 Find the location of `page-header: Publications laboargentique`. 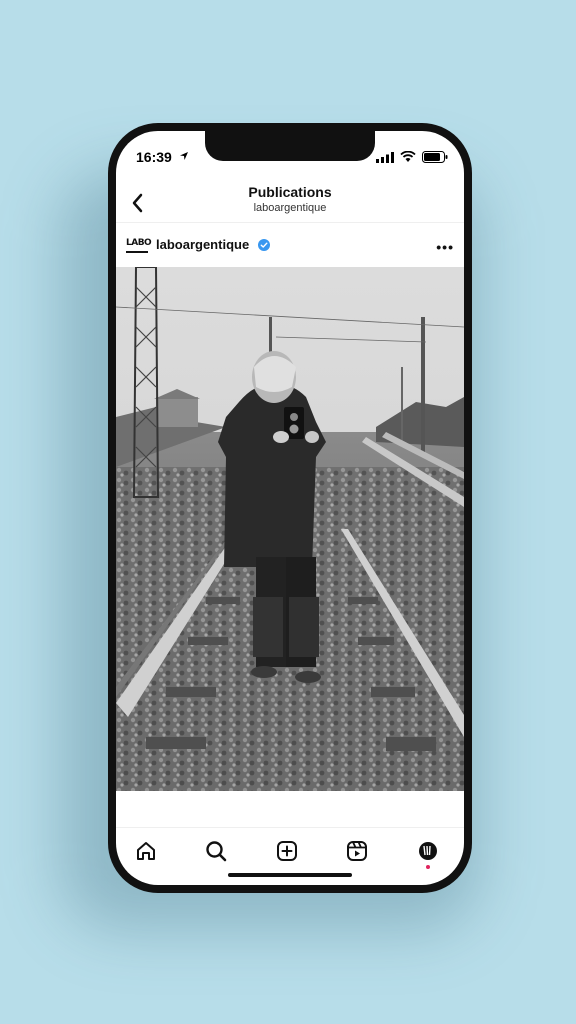

page-header: Publications laboargentique is located at coordinates (290, 203).